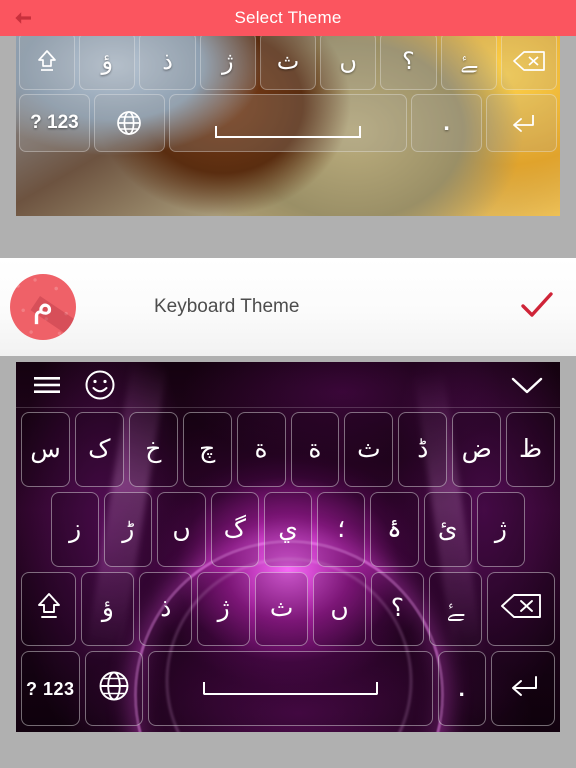 This screenshot has height=768, width=576. I want to click on key: ک, so click(99, 449).